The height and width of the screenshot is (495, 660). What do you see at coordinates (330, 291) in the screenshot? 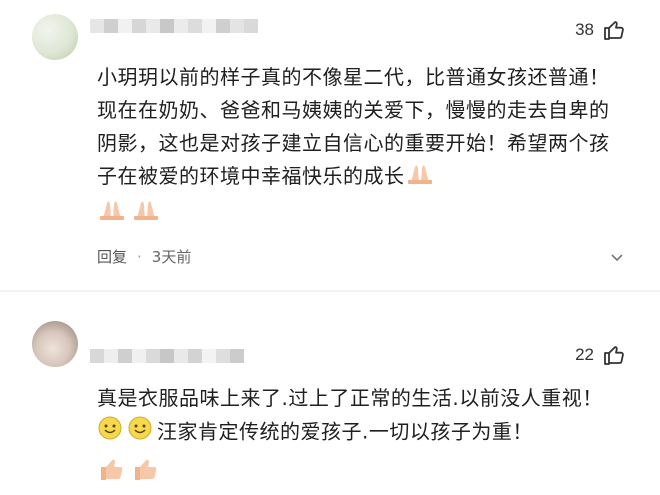
I see `divider` at bounding box center [330, 291].